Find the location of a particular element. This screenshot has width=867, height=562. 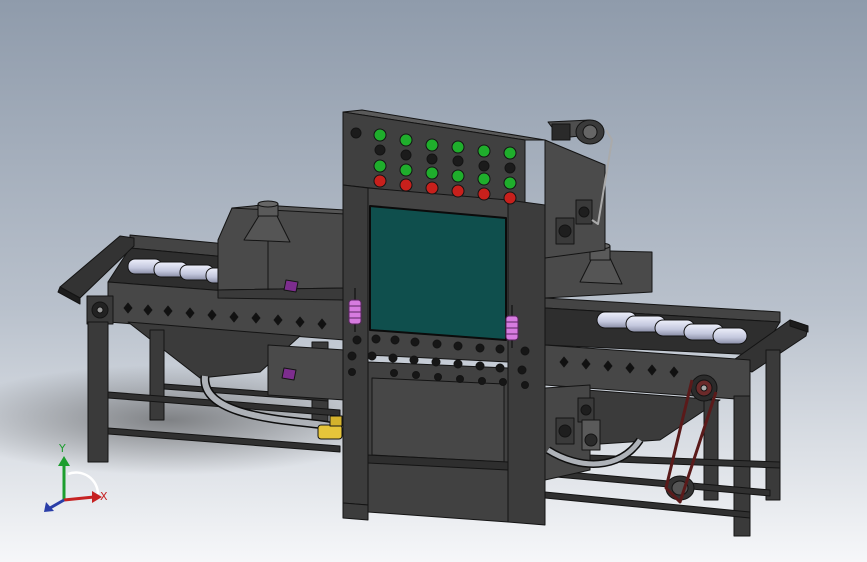

drive-motor-lower is located at coordinates (680, 488).